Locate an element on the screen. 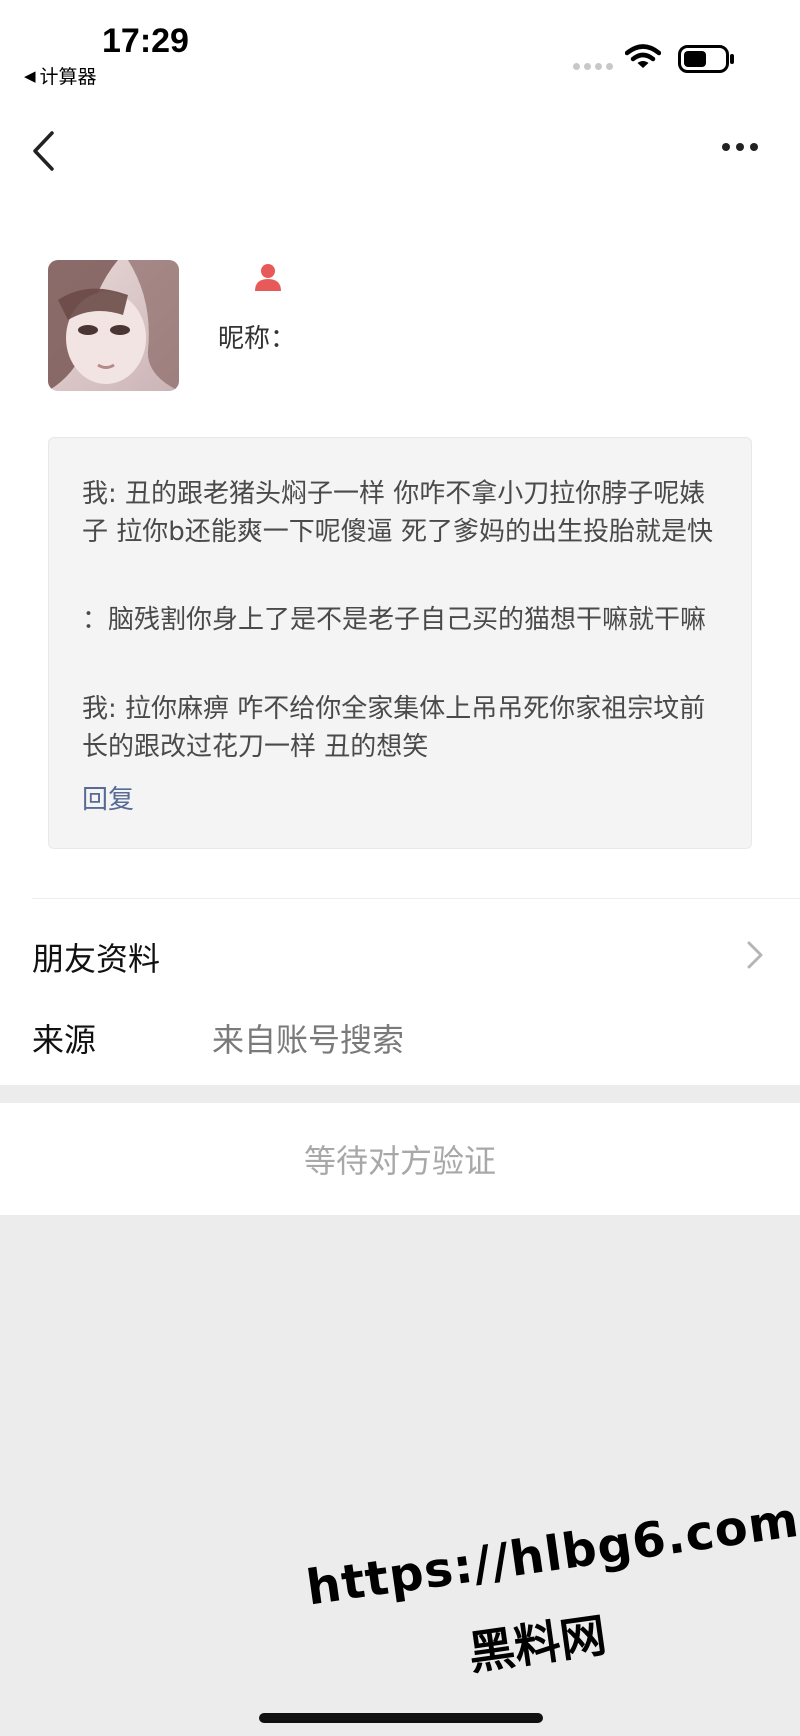  source-value: 来自账号搜索 is located at coordinates (308, 1040).